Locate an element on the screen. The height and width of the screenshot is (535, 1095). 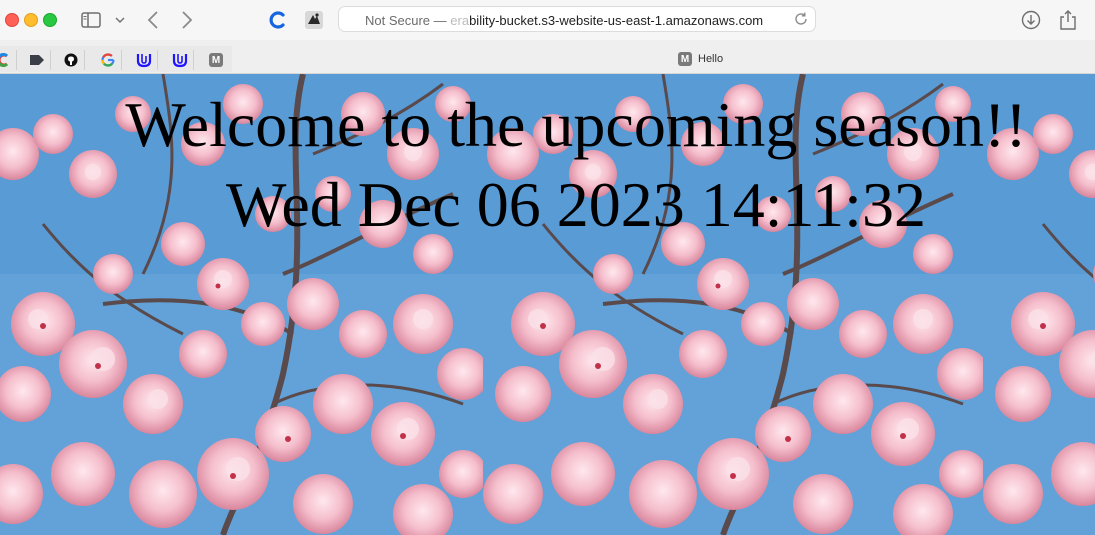
download-circle-icon is located at coordinates (1031, 20).